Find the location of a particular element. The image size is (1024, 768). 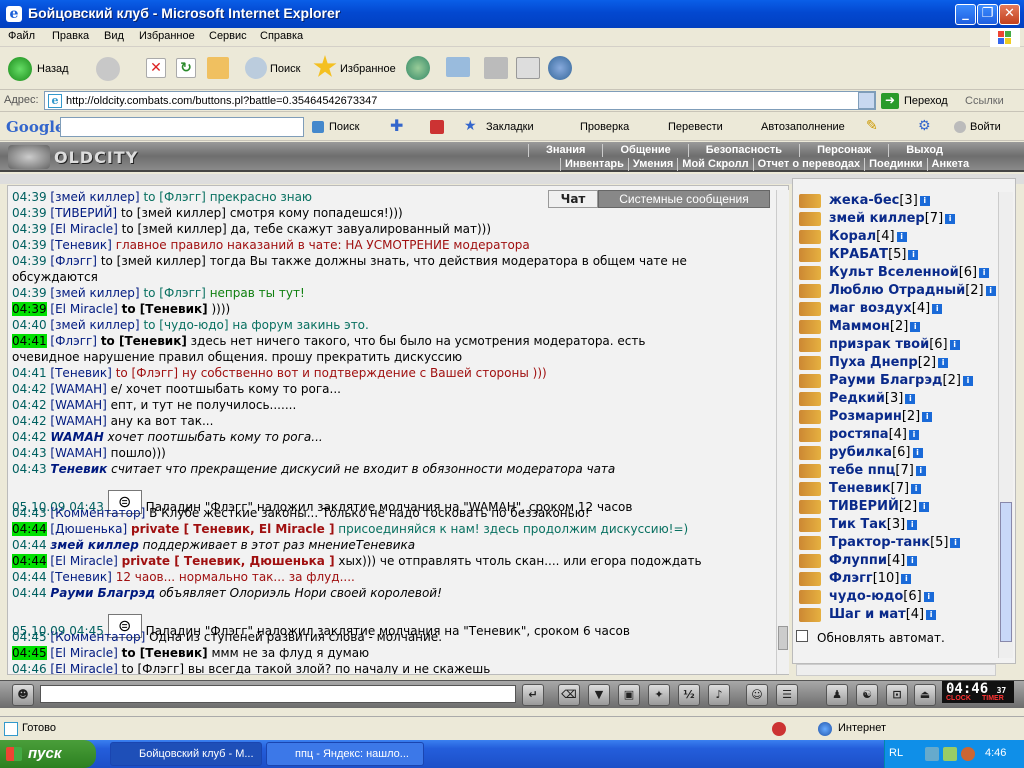

user-list-item: тебе ппц[7] i is located at coordinates (862, 470).